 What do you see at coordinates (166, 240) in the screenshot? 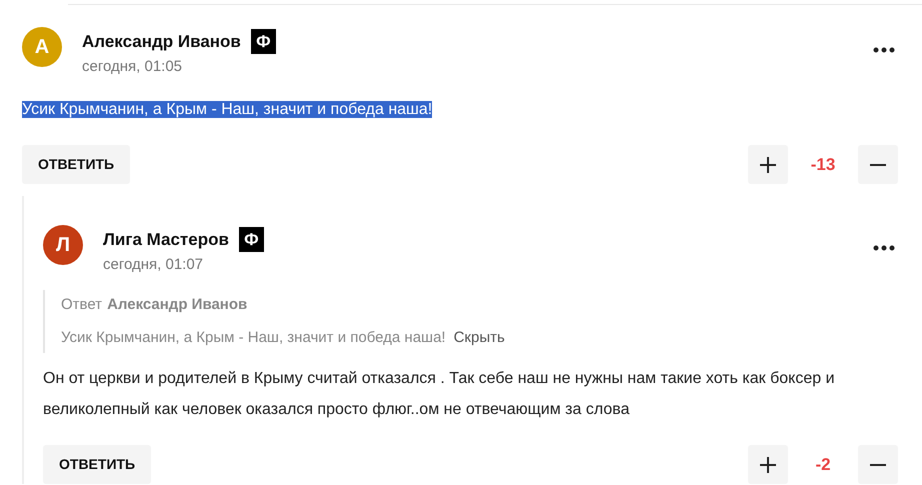
I see `author-name: Лига Мастеров` at bounding box center [166, 240].